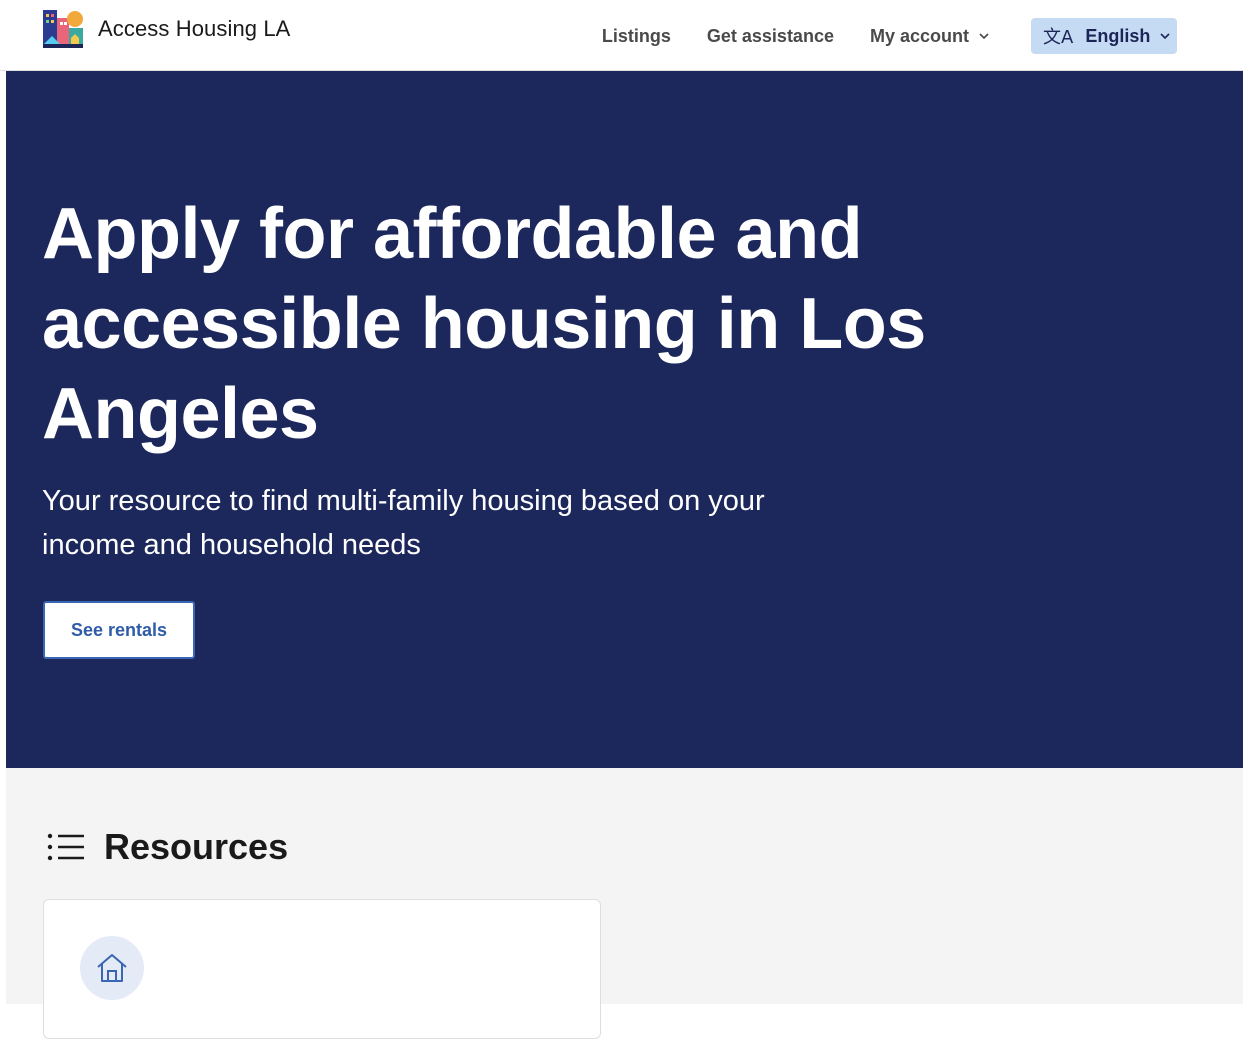 The height and width of the screenshot is (1039, 1243). Describe the element at coordinates (119, 630) in the screenshot. I see `see-rentals-button: See rentals` at that location.